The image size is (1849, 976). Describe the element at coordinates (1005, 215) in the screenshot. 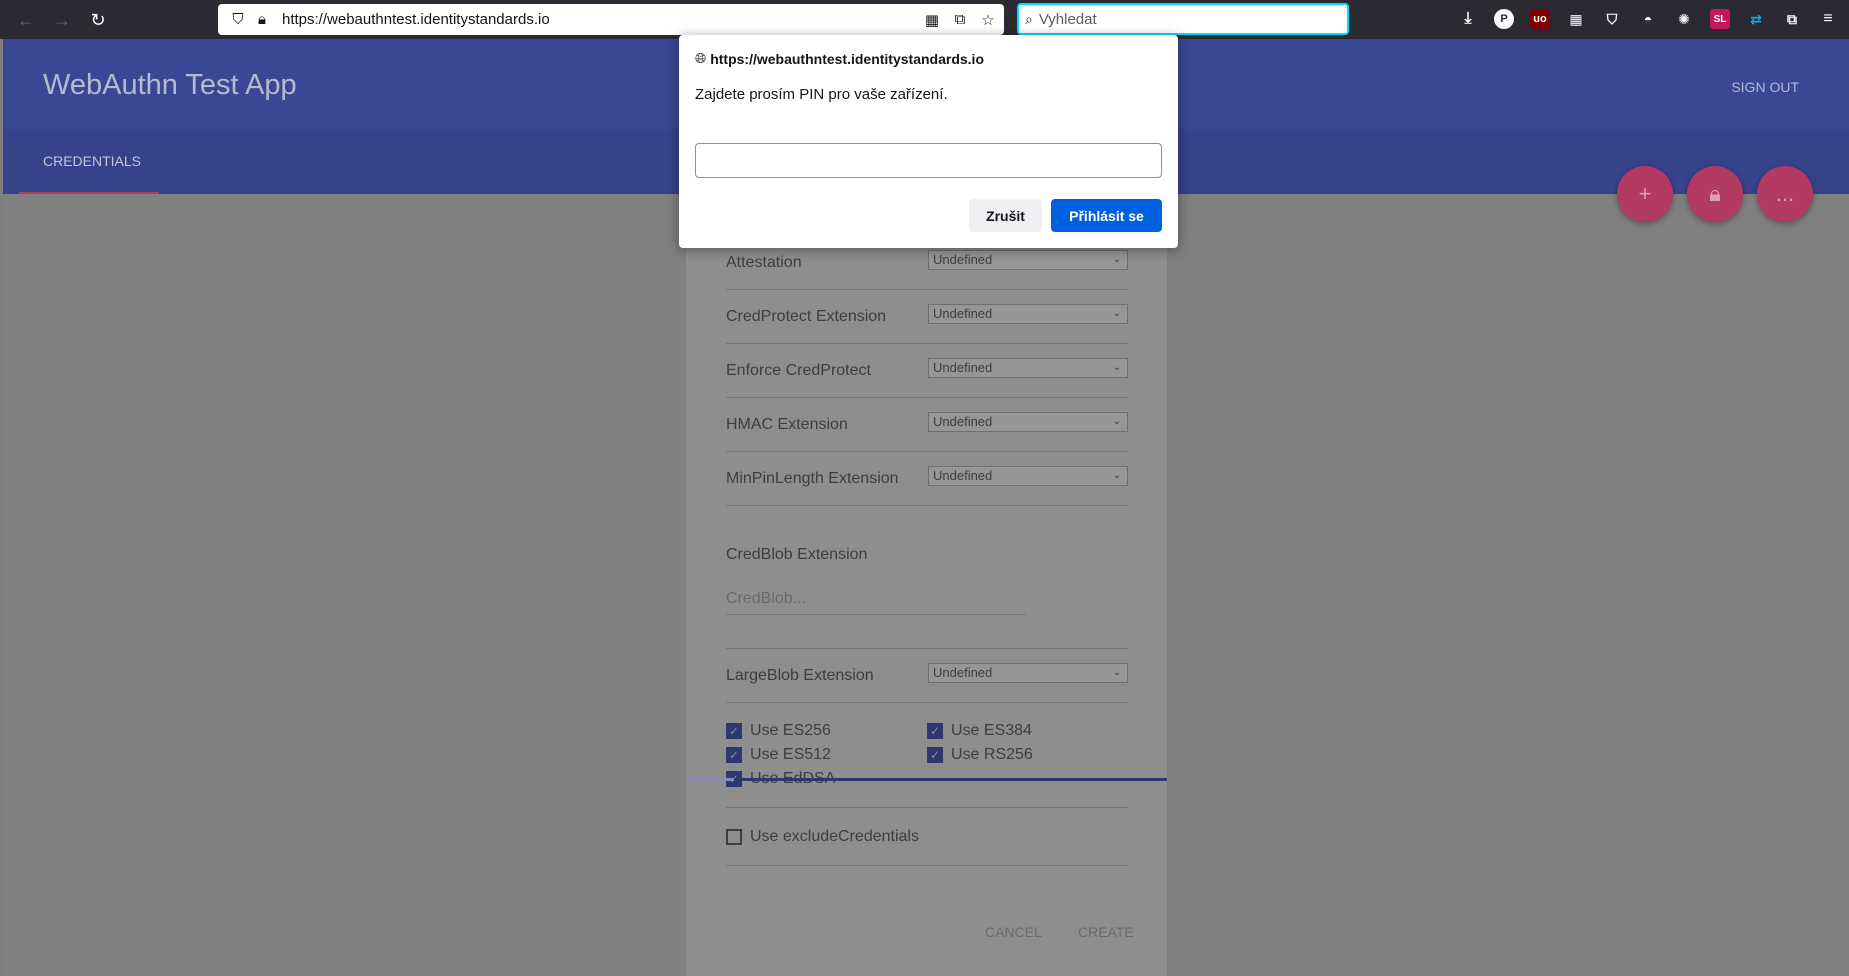

I see `prompt-cancel-button: Zrušit` at that location.